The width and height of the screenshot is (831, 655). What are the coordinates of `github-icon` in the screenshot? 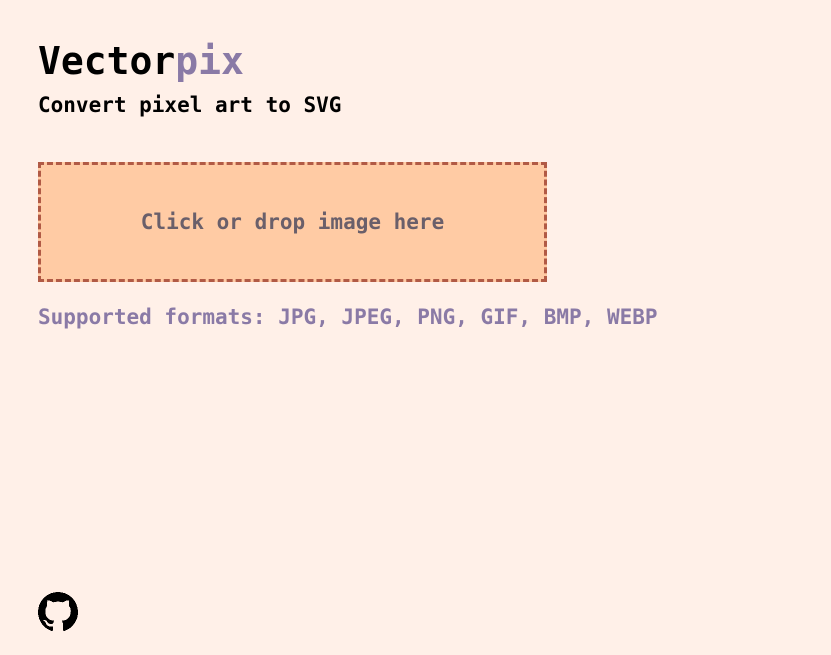 It's located at (58, 612).